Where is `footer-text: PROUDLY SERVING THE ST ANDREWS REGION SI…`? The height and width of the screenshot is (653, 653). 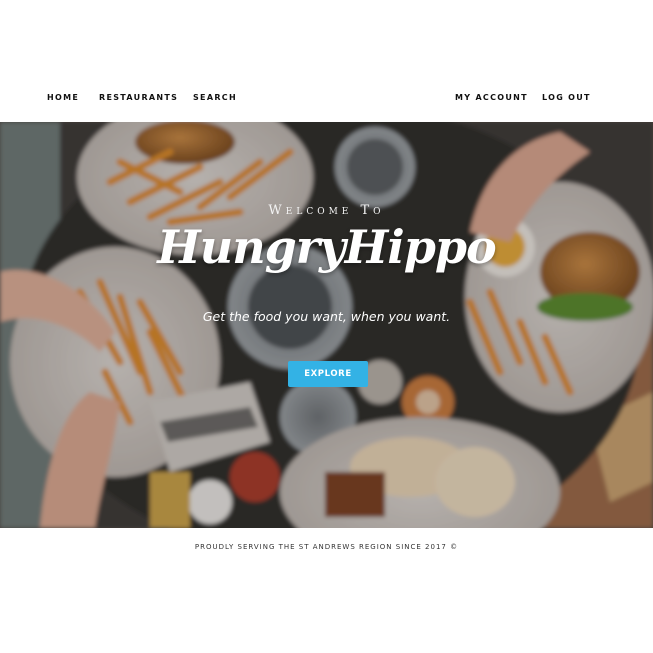 footer-text: PROUDLY SERVING THE ST ANDREWS REGION SI… is located at coordinates (326, 547).